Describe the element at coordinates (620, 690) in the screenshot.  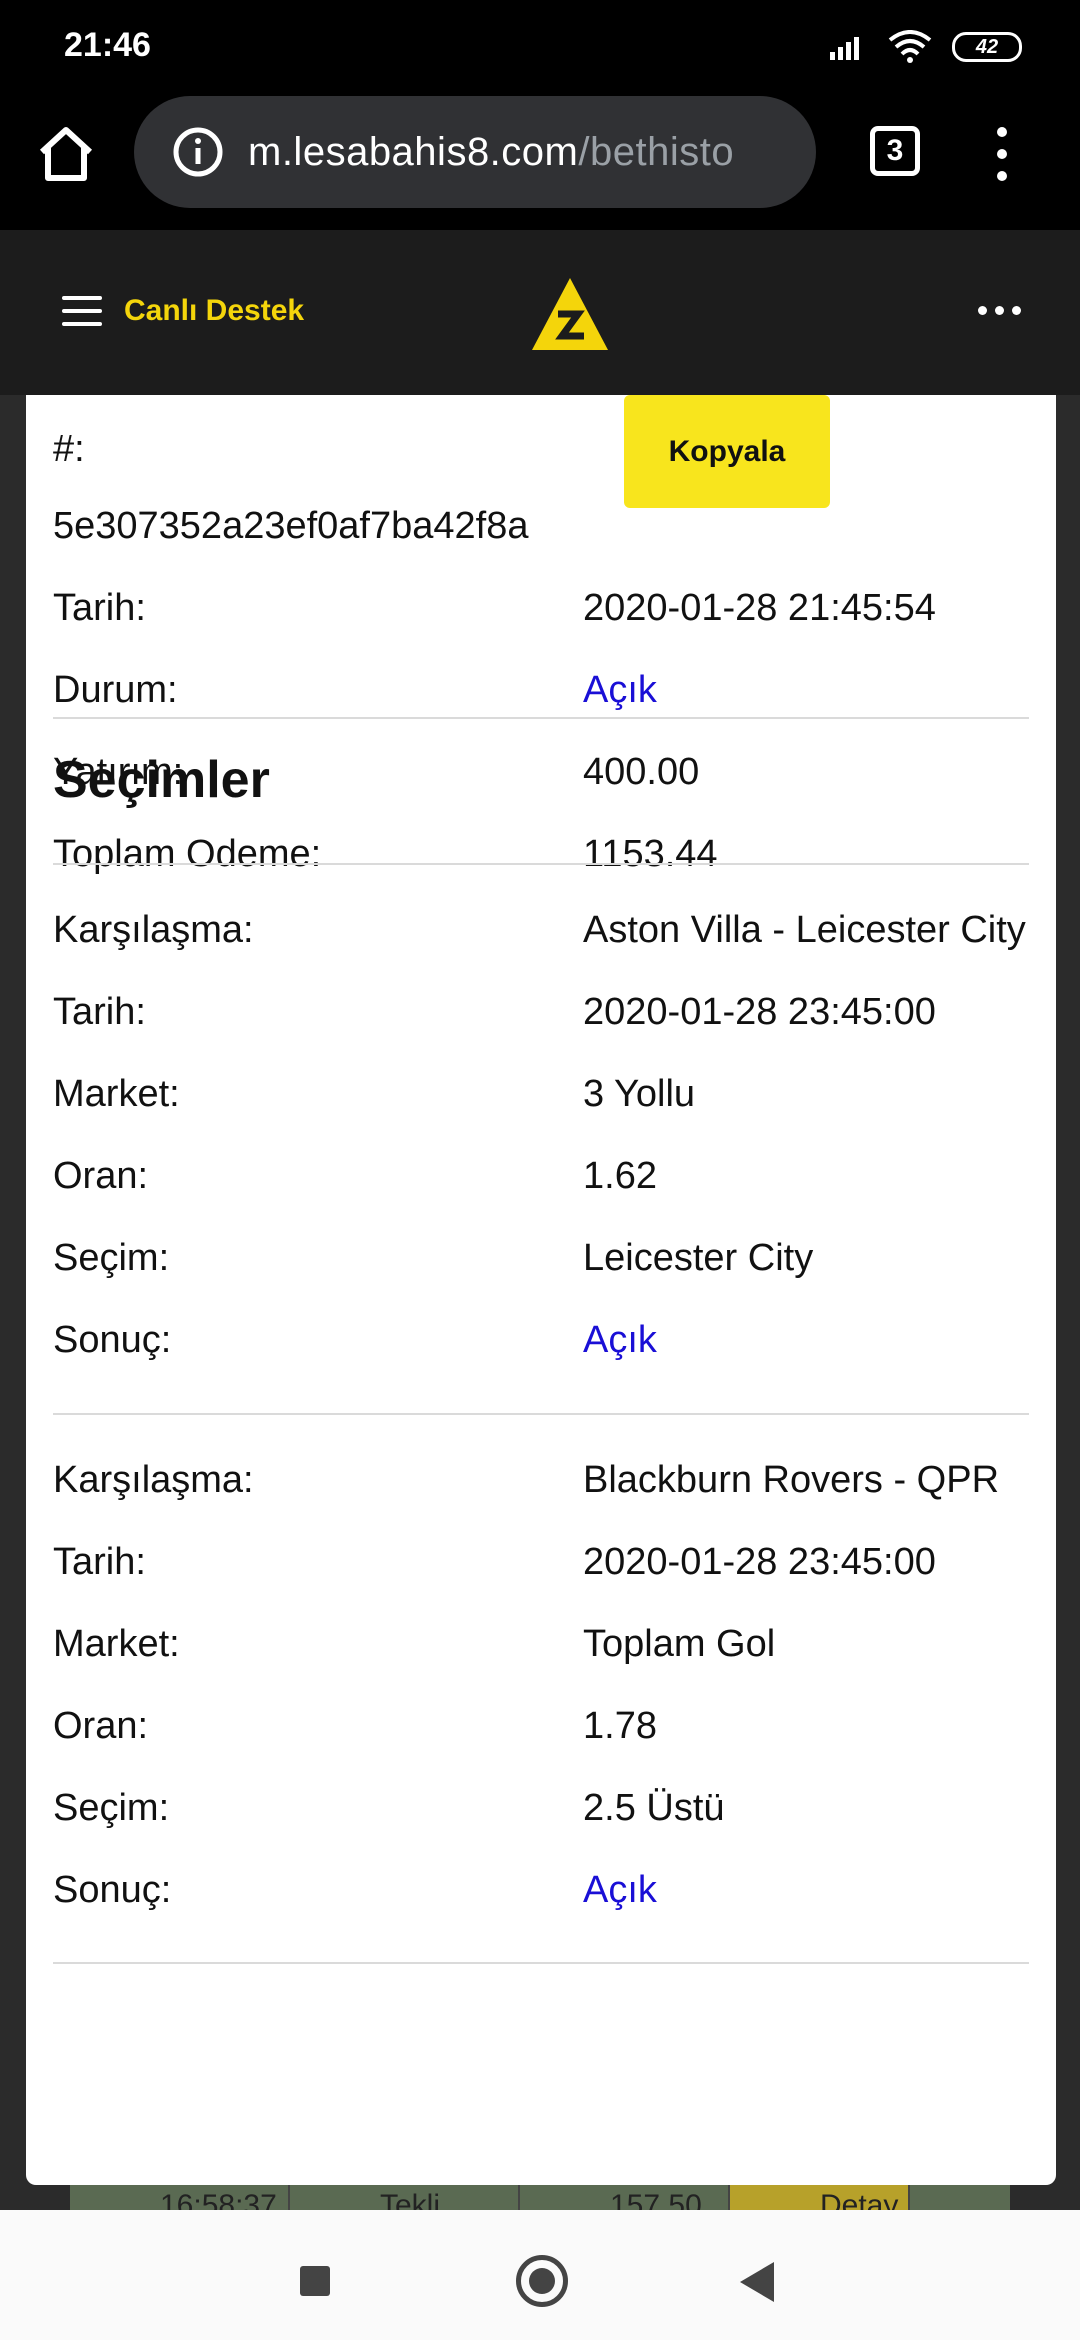
I see `status-link: Açık` at that location.